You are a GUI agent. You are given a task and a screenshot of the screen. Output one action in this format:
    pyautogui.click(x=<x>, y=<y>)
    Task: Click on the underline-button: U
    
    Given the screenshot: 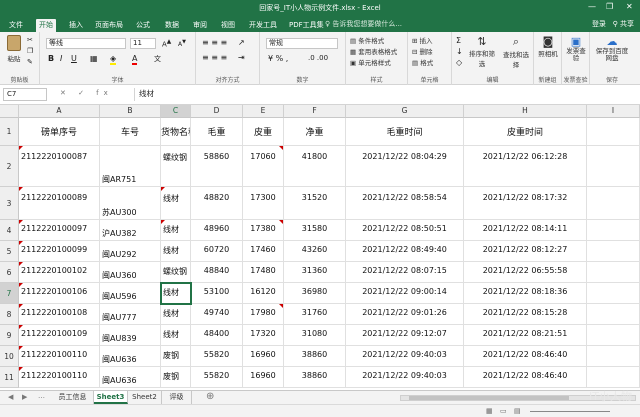 What is the action you would take?
    pyautogui.click(x=74, y=58)
    